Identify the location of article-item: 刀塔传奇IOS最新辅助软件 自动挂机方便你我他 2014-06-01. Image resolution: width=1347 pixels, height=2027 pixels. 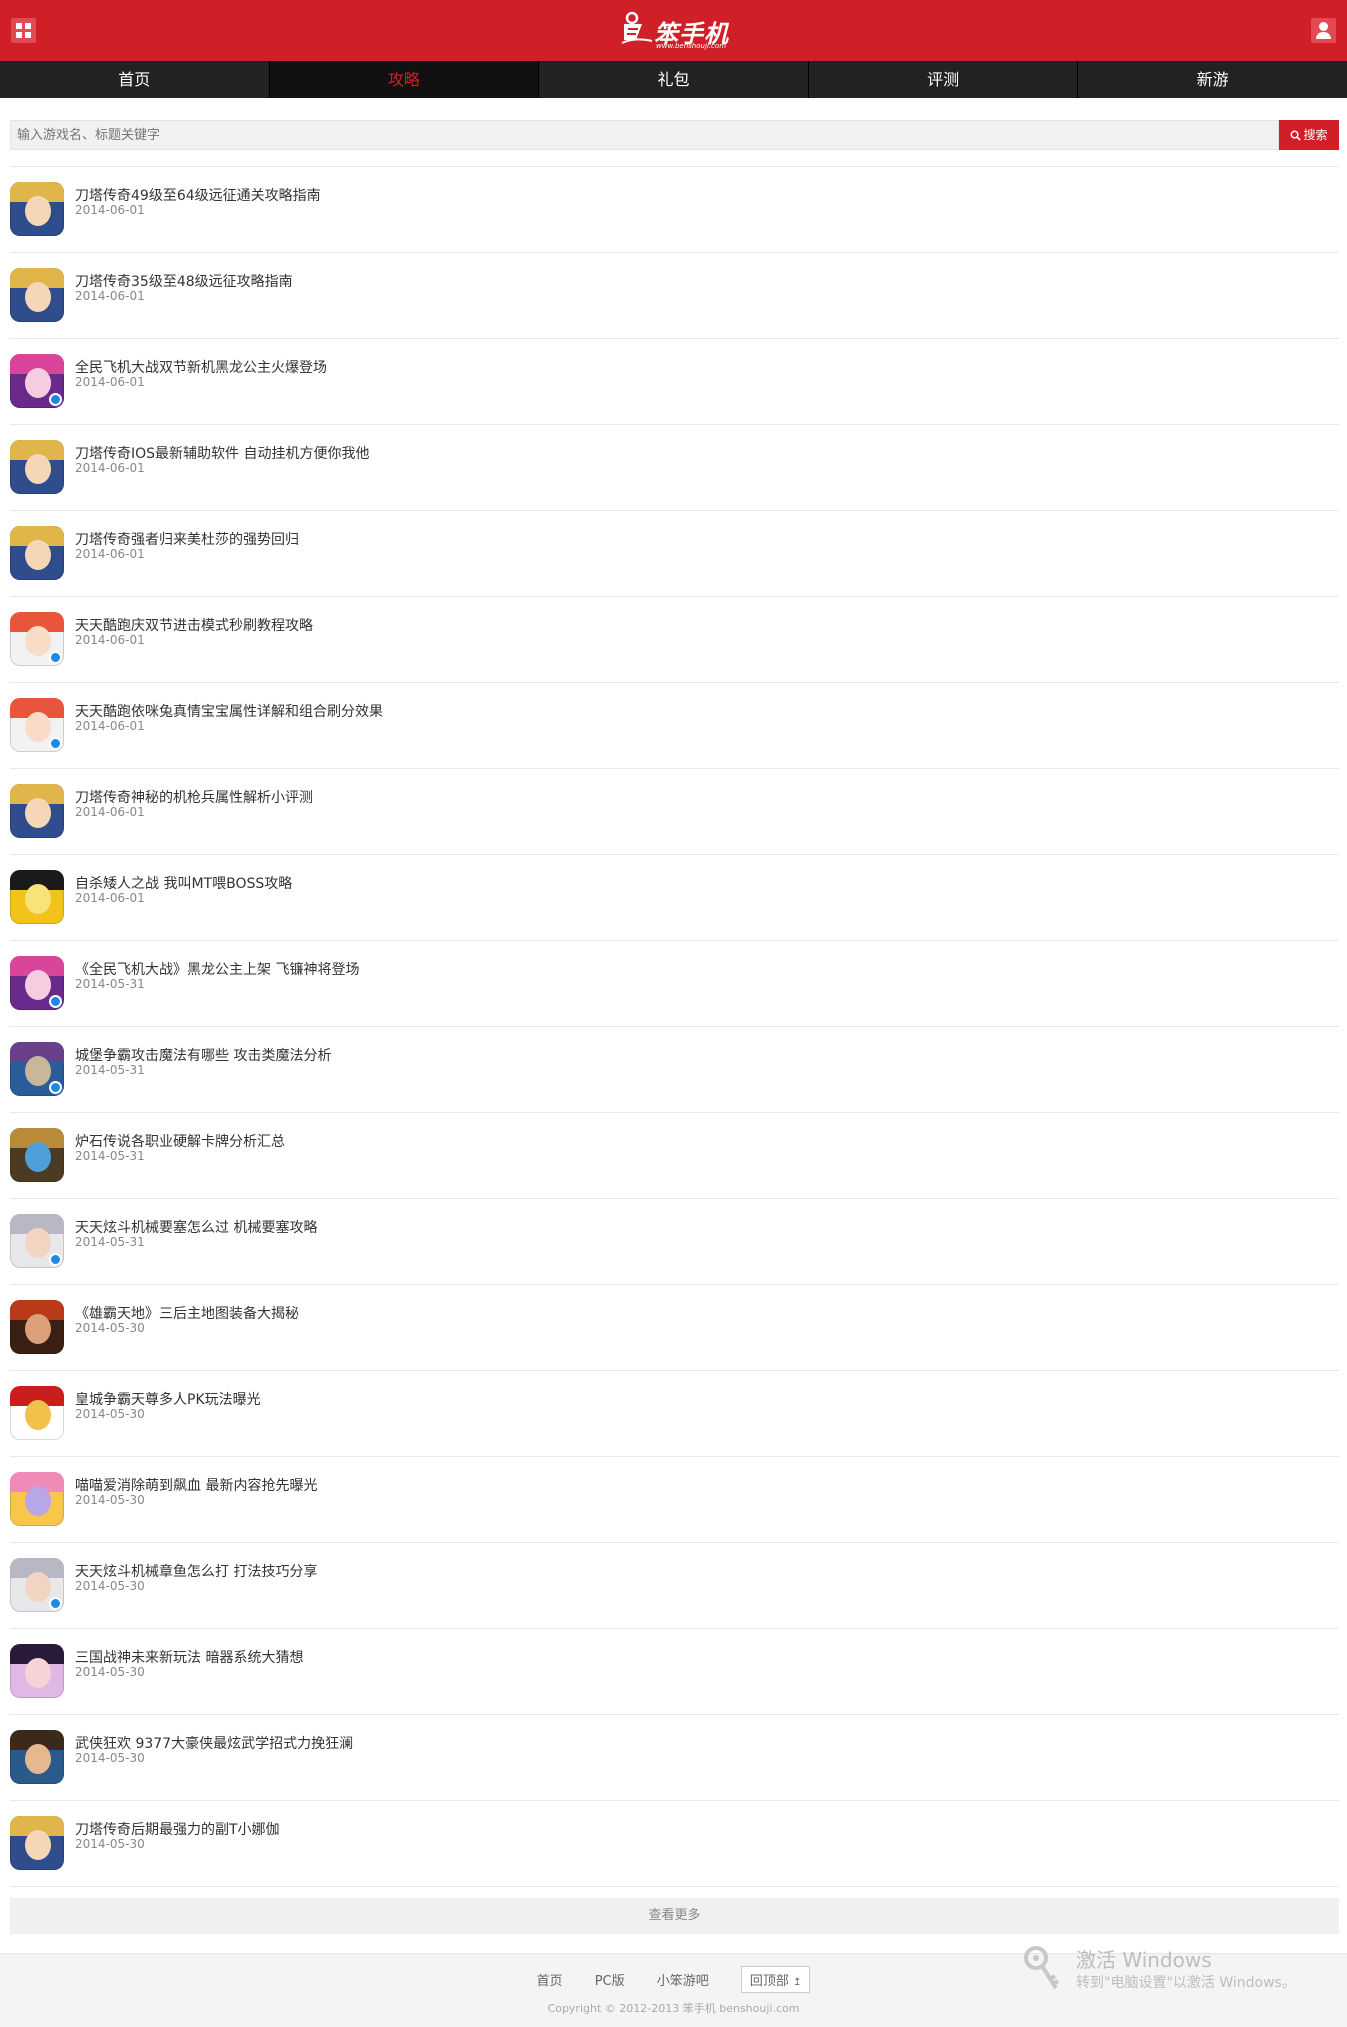
(674, 468).